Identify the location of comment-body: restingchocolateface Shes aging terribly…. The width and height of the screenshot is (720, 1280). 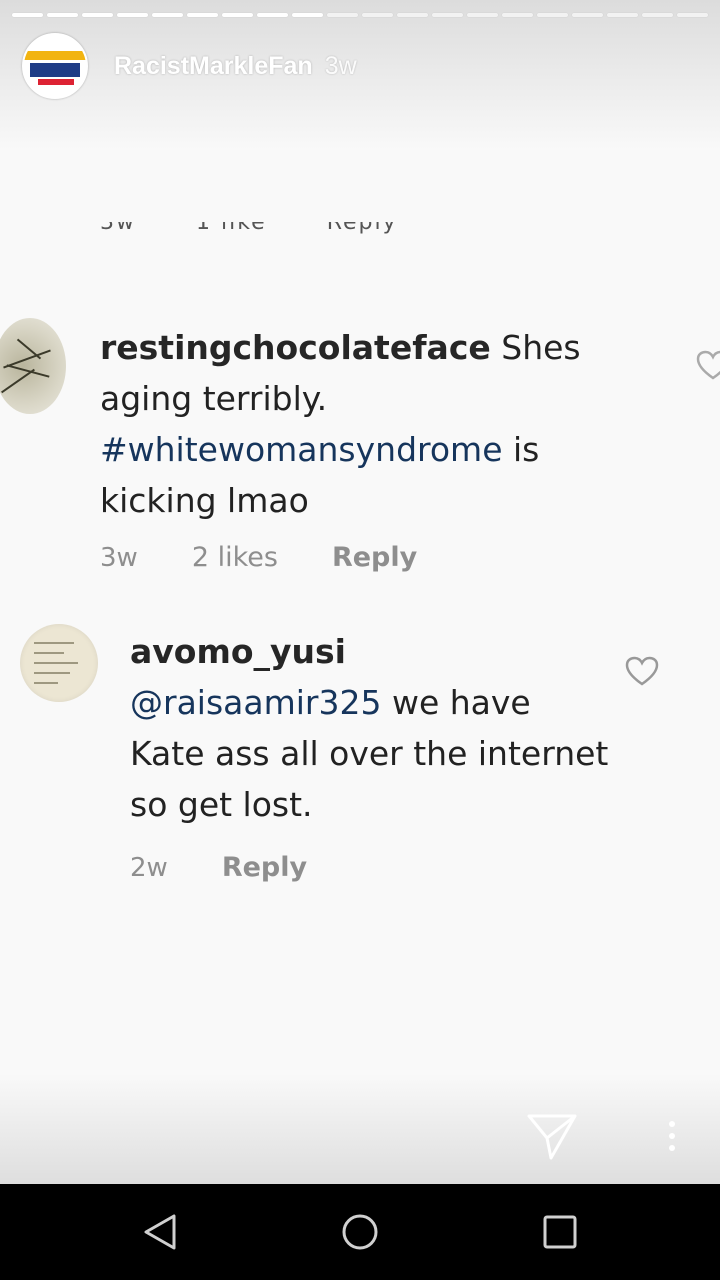
(360, 424).